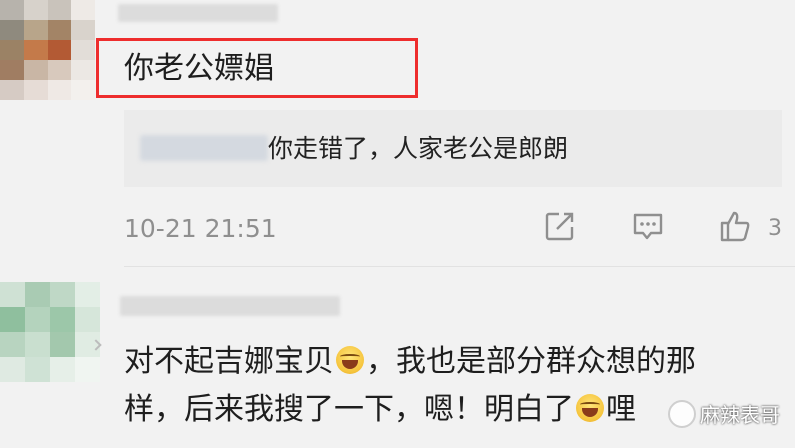 This screenshot has height=448, width=795. What do you see at coordinates (560, 226) in the screenshot?
I see `share-icon` at bounding box center [560, 226].